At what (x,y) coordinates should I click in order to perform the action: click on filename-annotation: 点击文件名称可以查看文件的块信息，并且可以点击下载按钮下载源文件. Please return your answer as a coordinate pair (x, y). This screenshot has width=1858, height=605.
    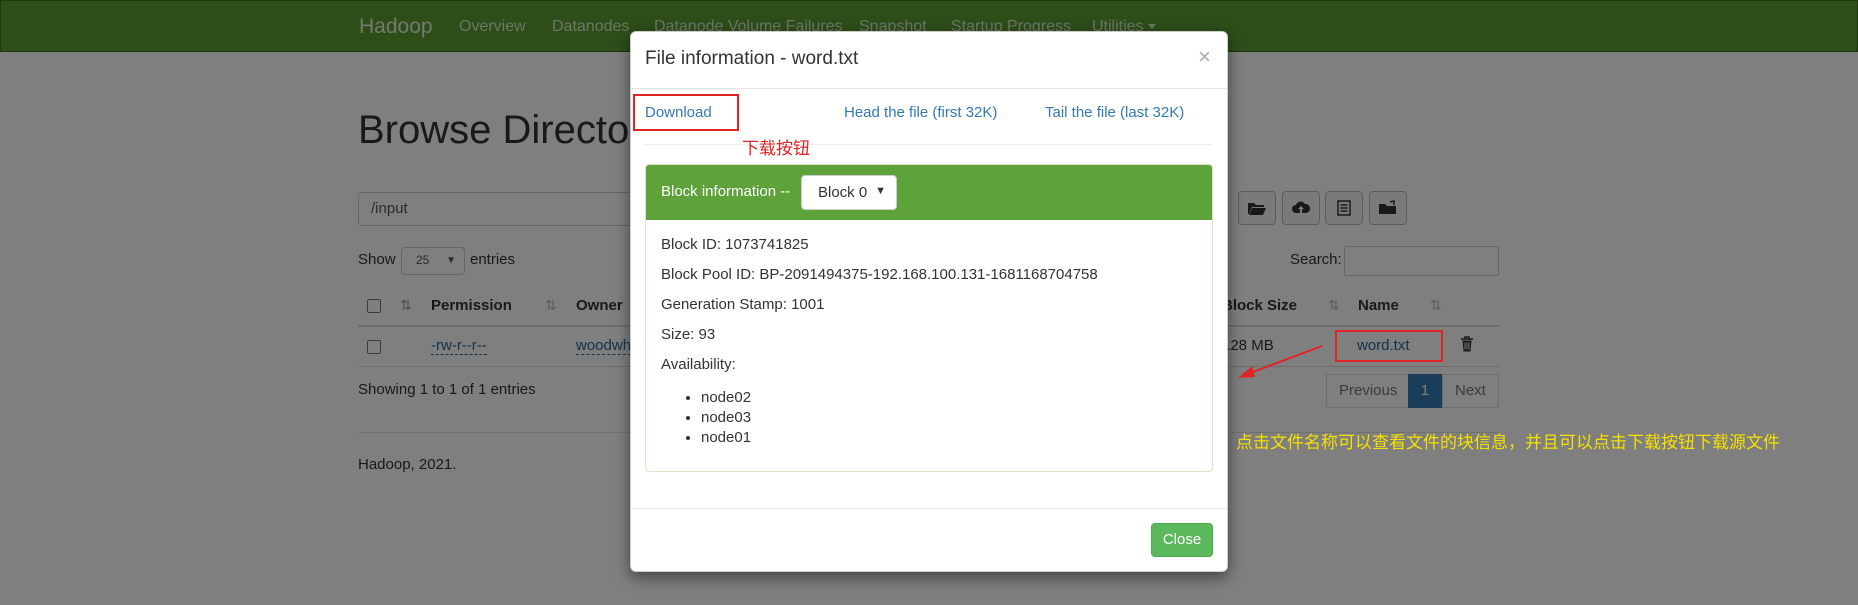
    Looking at the image, I should click on (1508, 443).